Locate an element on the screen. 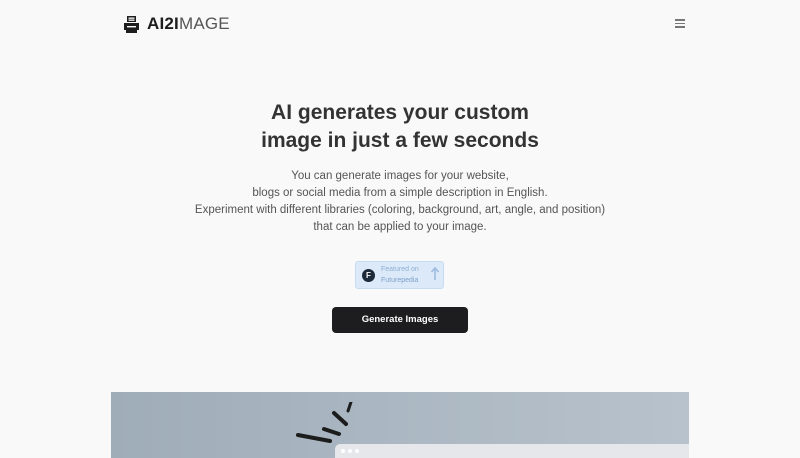  futurepedia-logo-icon: F is located at coordinates (368, 275).